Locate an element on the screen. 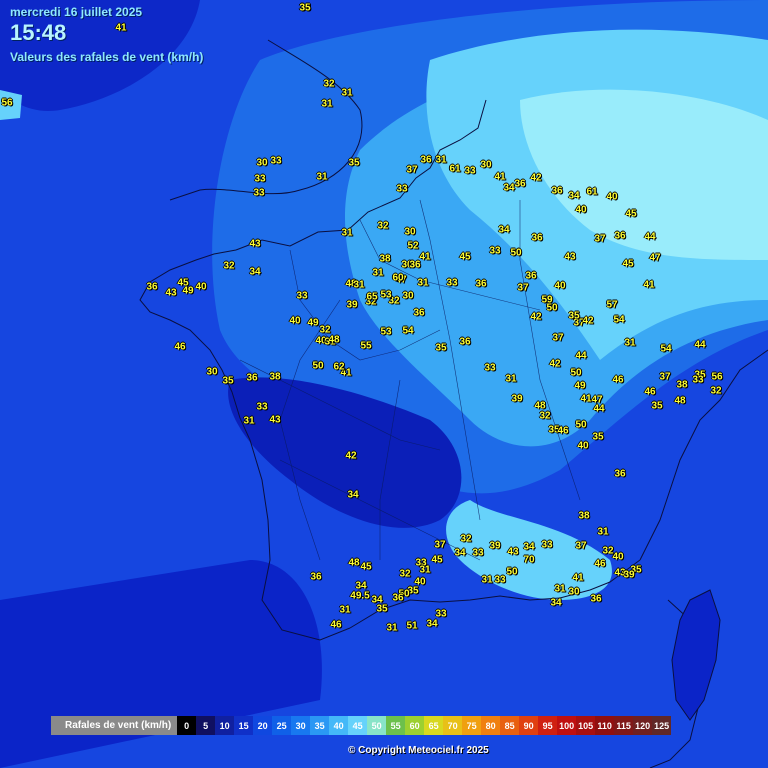 Image resolution: width=768 pixels, height=768 pixels. station-gust-value: 60 is located at coordinates (398, 278).